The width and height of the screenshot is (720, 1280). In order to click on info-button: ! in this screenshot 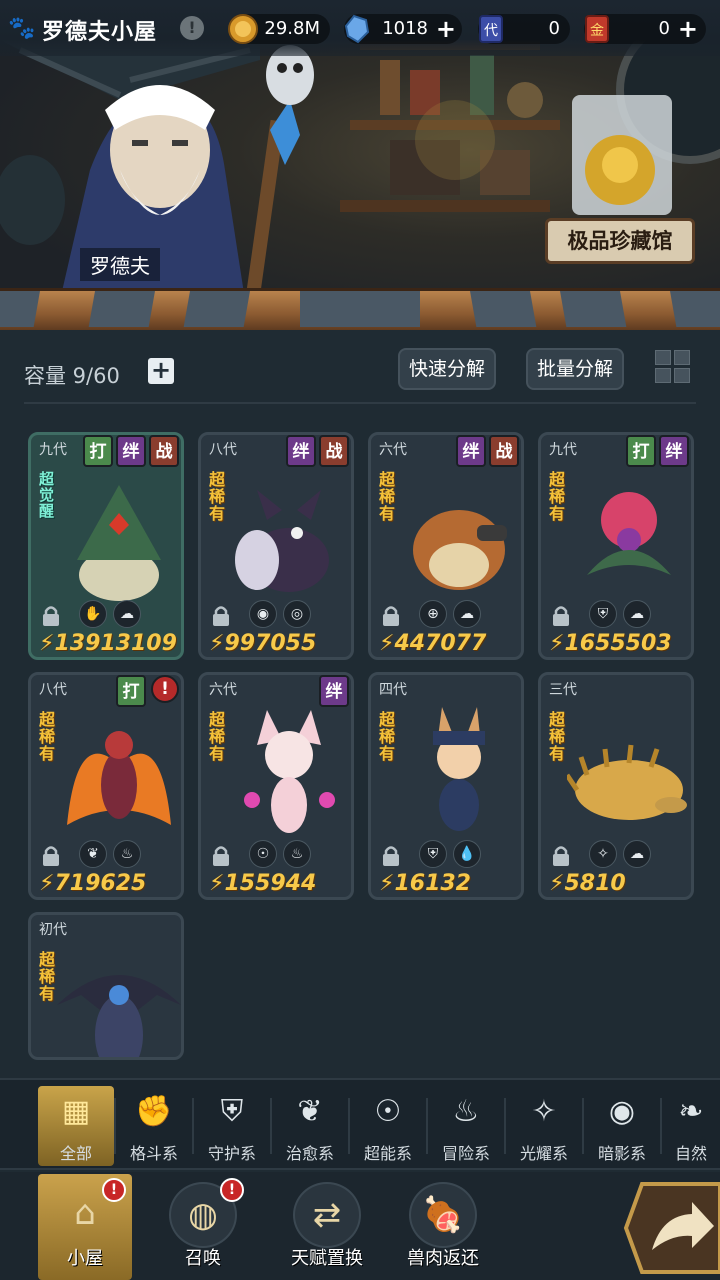, I will do `click(192, 28)`.